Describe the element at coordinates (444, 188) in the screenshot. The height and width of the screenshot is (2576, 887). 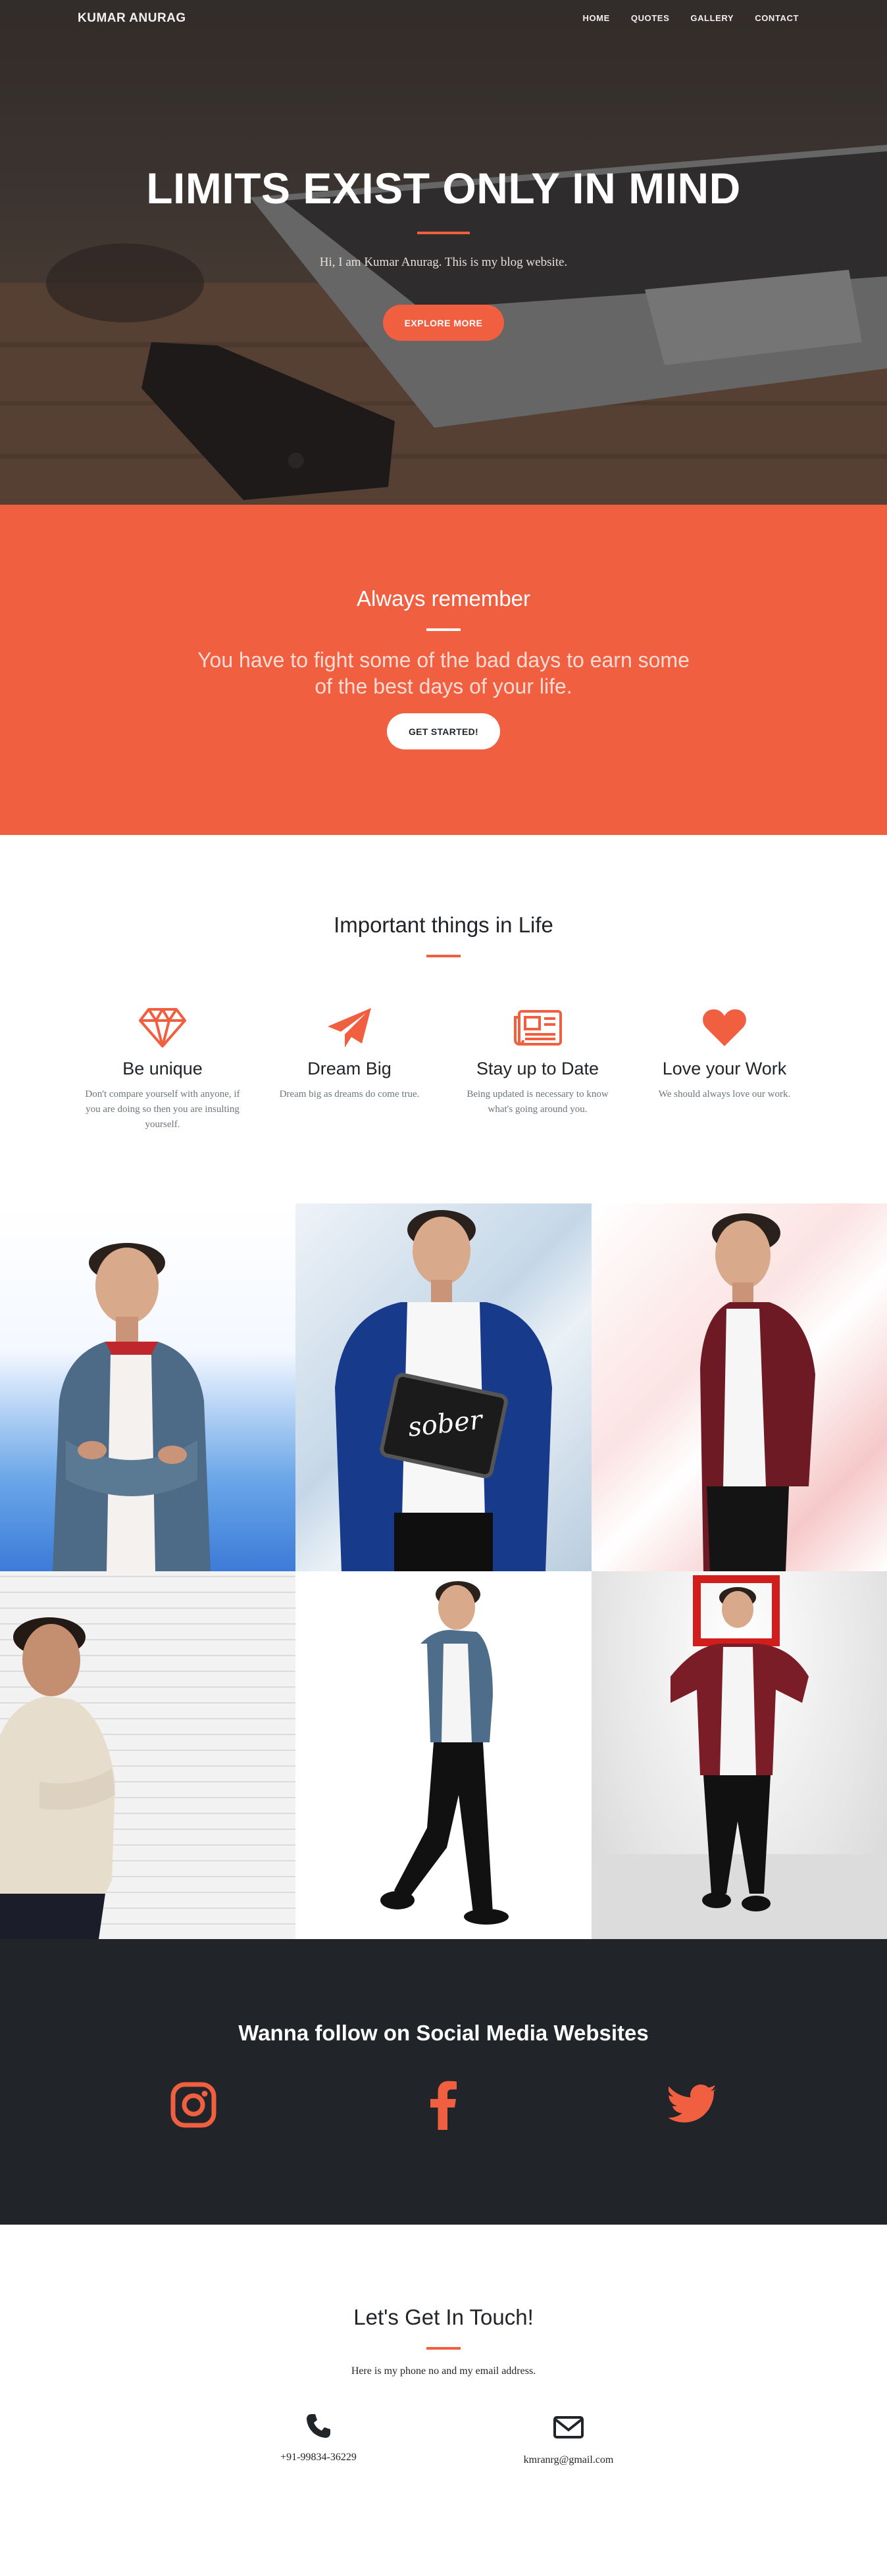
I see `hero-title: LIMITS EXIST ONLY IN MIND` at that location.